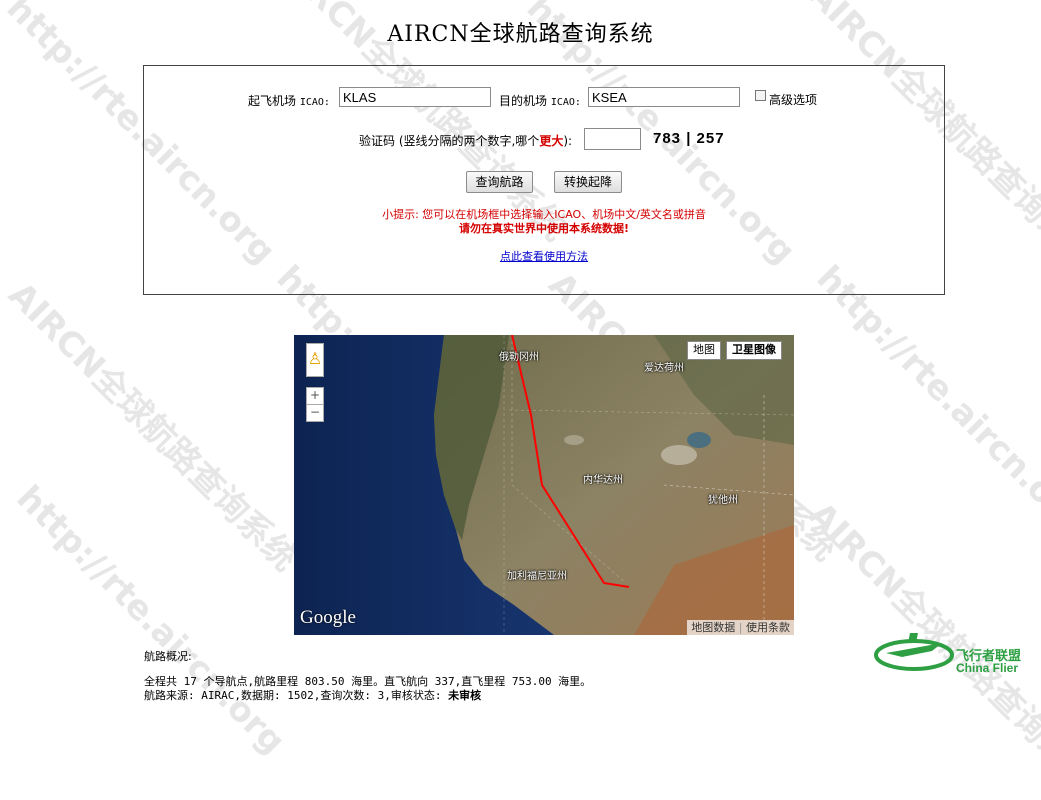  Describe the element at coordinates (603, 480) in the screenshot. I see `map-label-nevada: 内华达州` at that location.